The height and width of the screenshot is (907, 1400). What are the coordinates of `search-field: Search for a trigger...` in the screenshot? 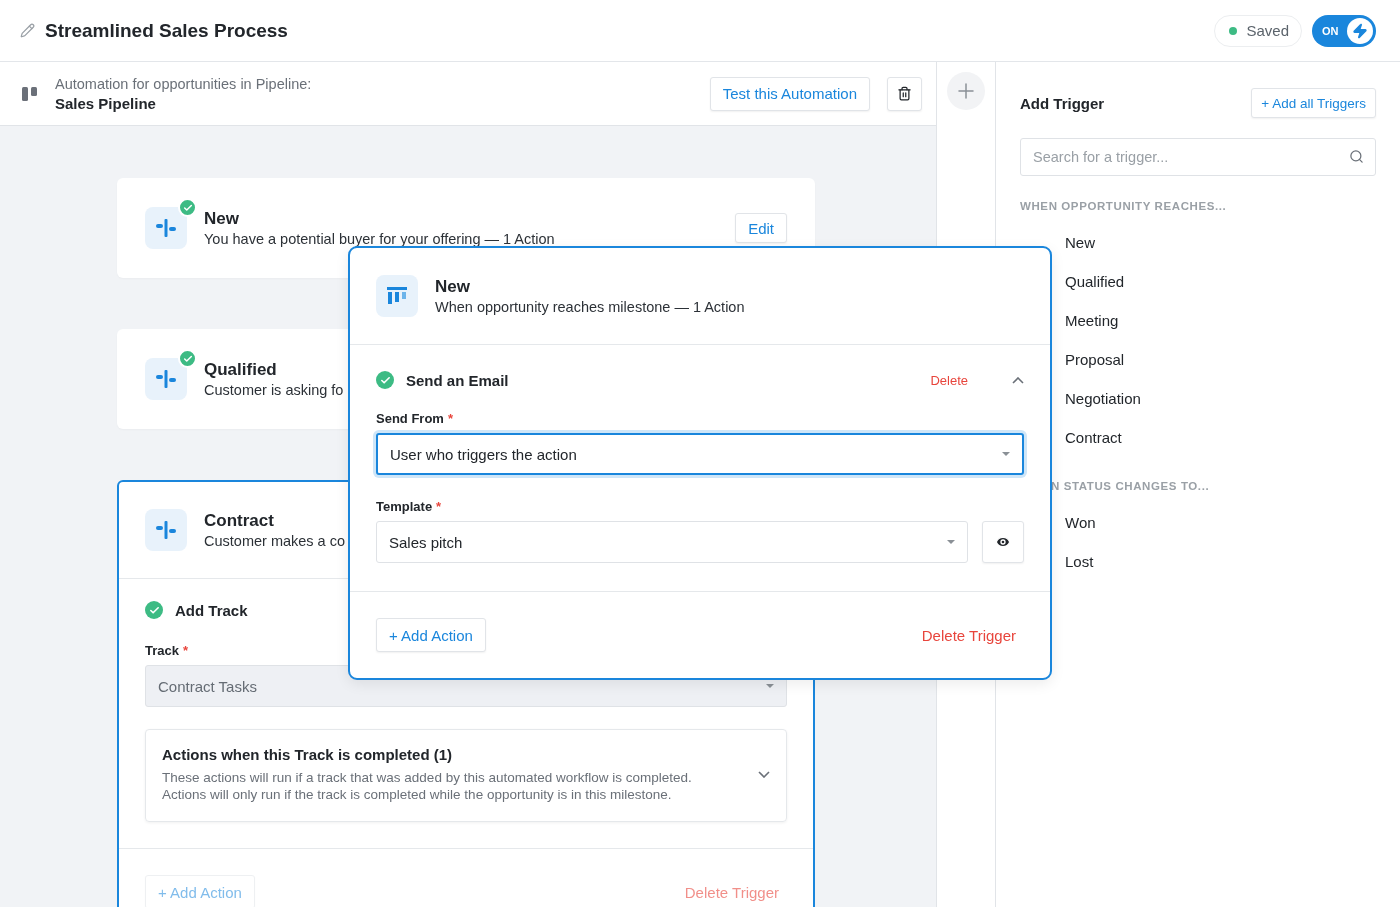 It's located at (1198, 157).